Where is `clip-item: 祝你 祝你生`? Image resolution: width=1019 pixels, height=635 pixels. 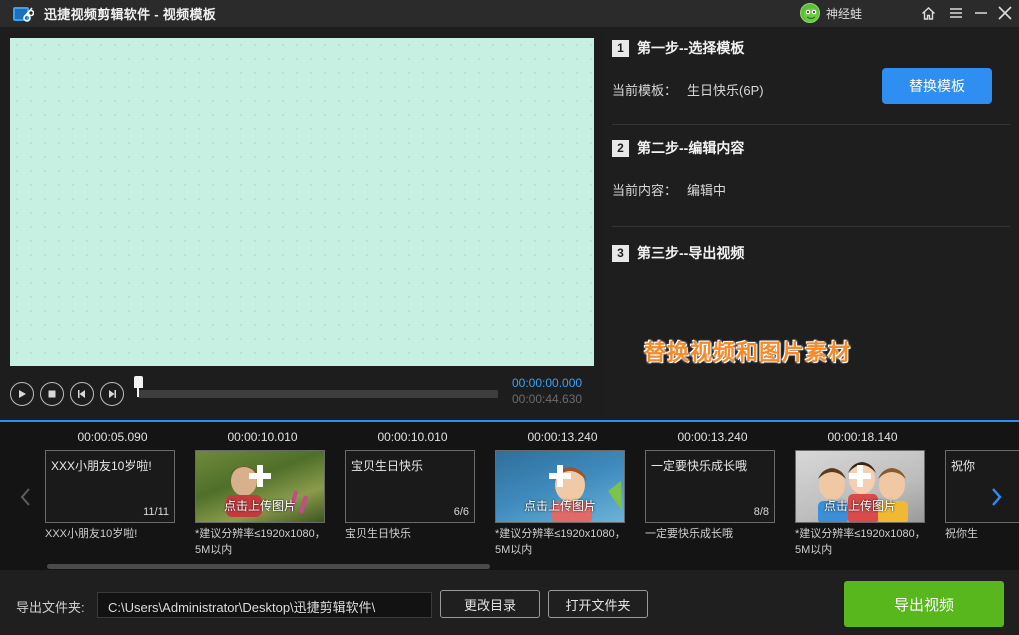
clip-item: 祝你 祝你生 is located at coordinates (982, 485).